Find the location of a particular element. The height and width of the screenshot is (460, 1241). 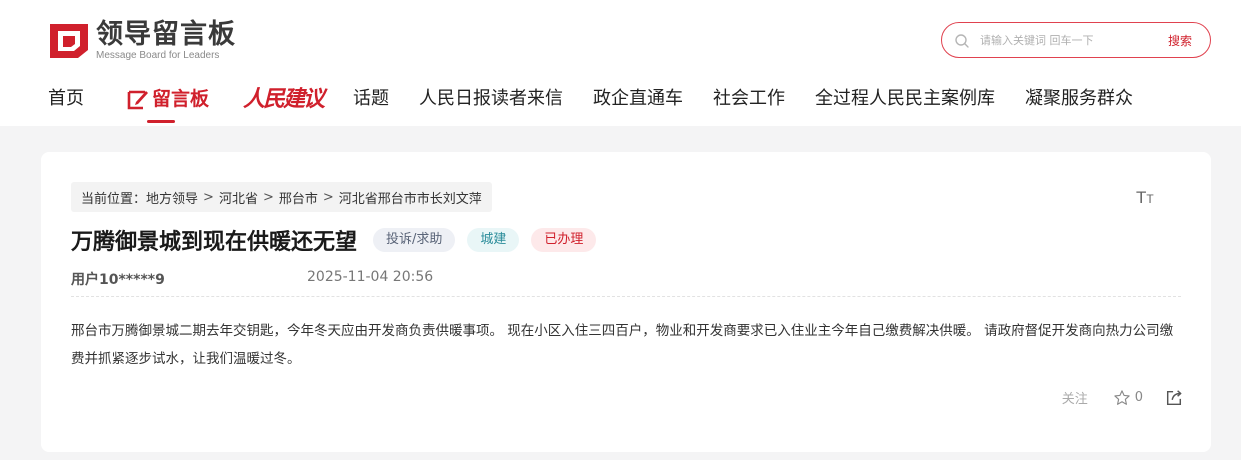

search-icon is located at coordinates (962, 41).